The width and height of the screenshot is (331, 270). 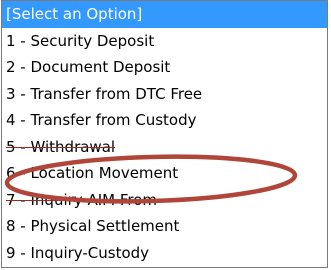 What do you see at coordinates (164, 200) in the screenshot?
I see `option-inquiry-aim-from: 7 - Inquiry-AIM From` at bounding box center [164, 200].